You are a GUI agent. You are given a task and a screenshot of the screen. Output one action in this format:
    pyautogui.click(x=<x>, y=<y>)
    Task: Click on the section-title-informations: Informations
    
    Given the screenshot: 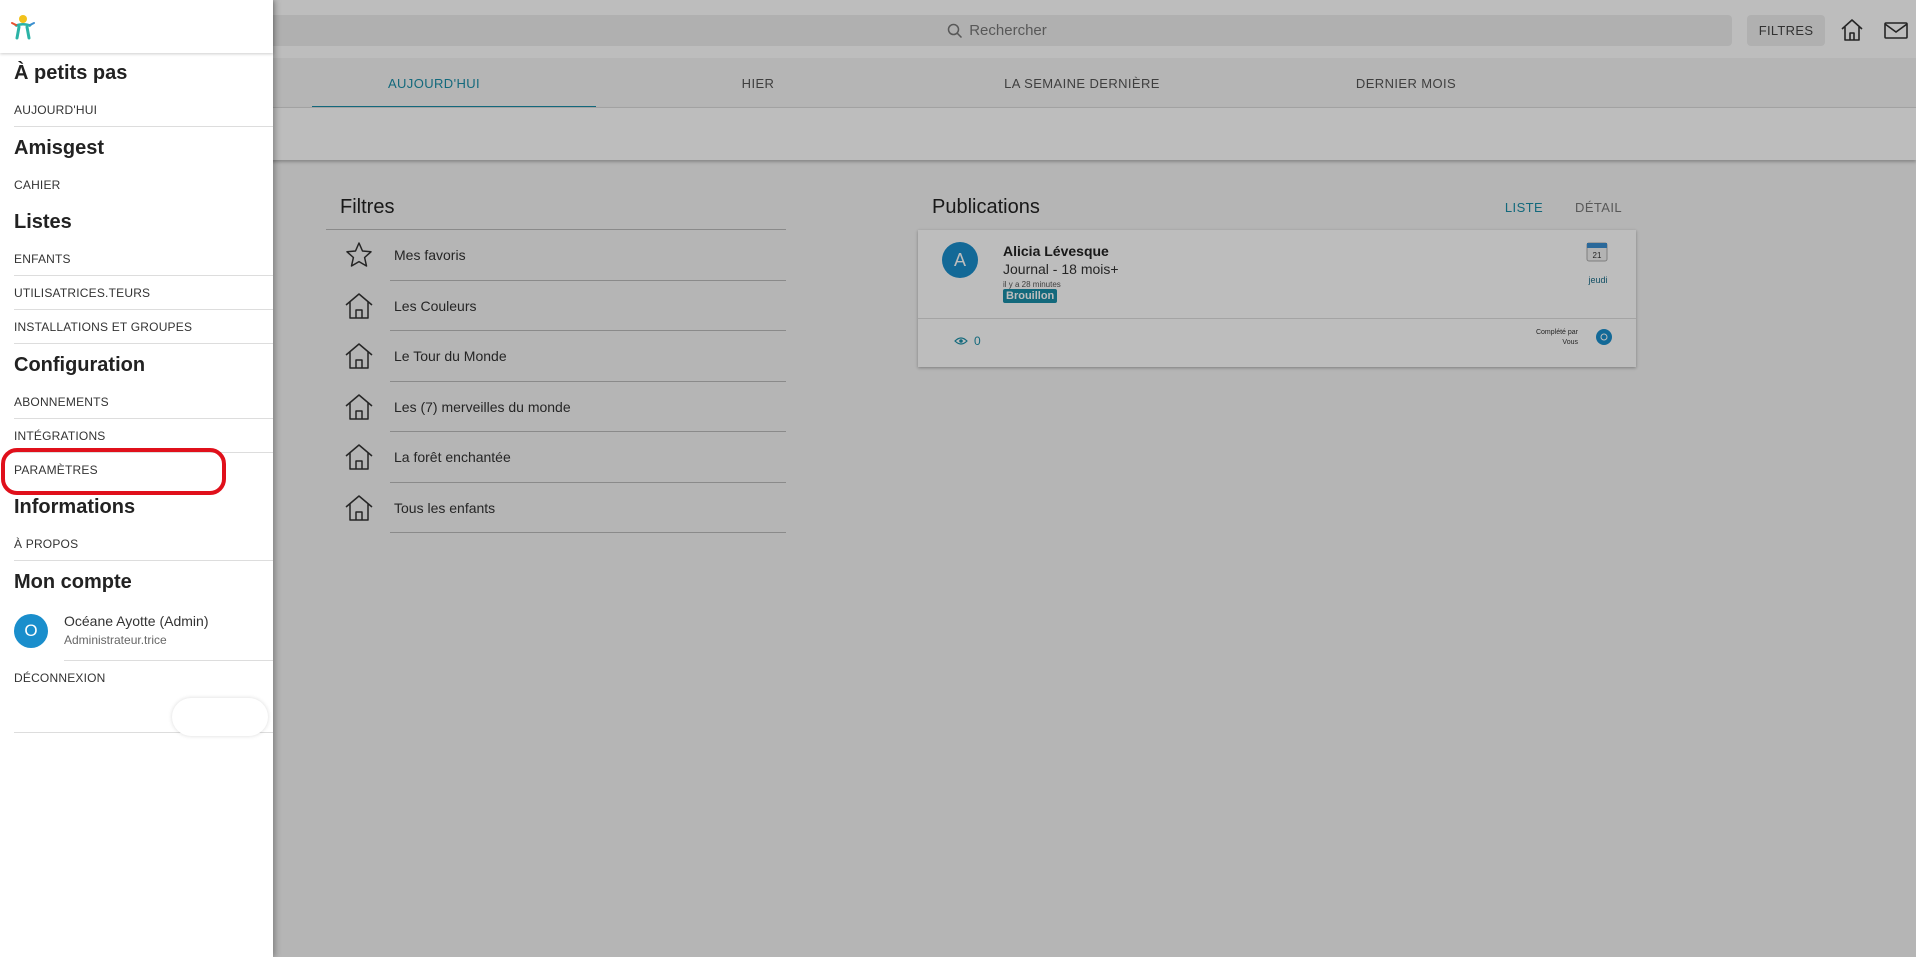 What is the action you would take?
    pyautogui.click(x=75, y=507)
    